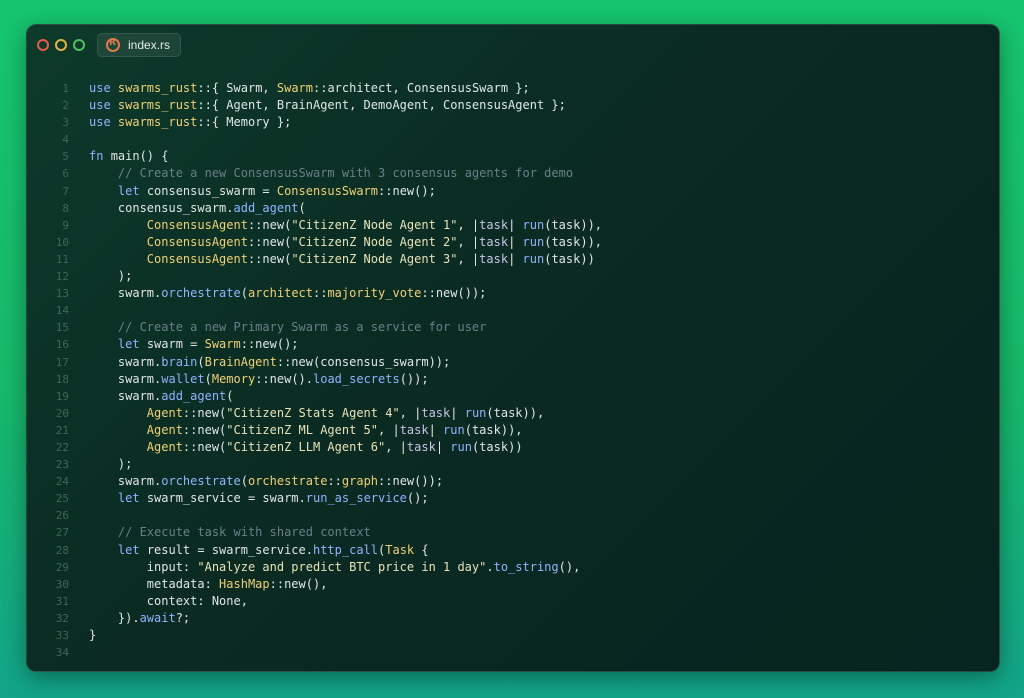 This screenshot has height=698, width=1024. I want to click on code-line: 14, so click(511, 310).